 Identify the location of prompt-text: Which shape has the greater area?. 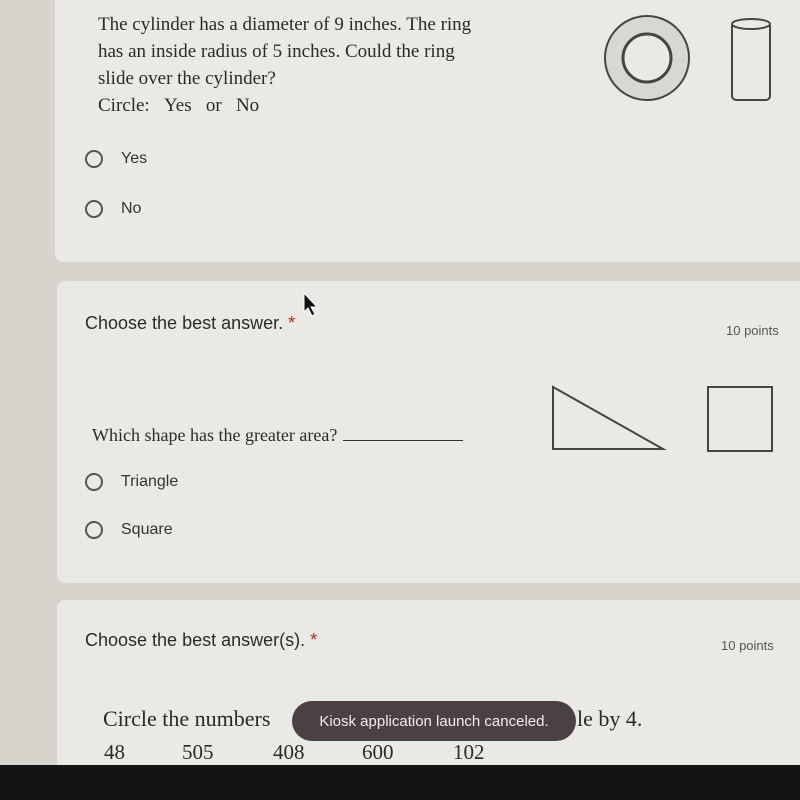
(215, 435).